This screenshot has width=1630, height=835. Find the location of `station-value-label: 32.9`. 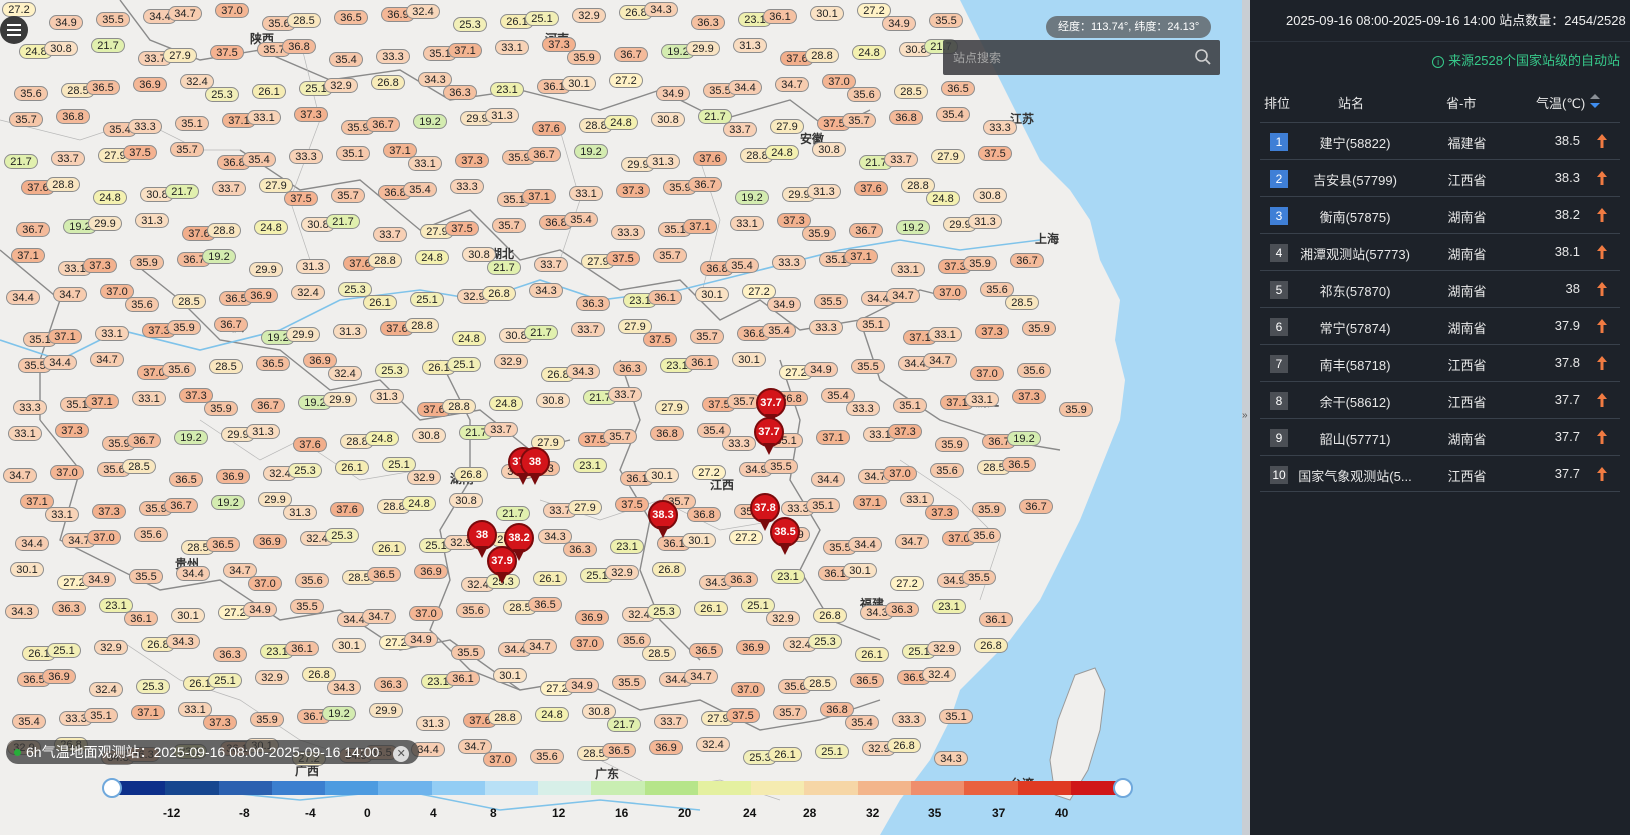

station-value-label: 32.9 is located at coordinates (111, 647).